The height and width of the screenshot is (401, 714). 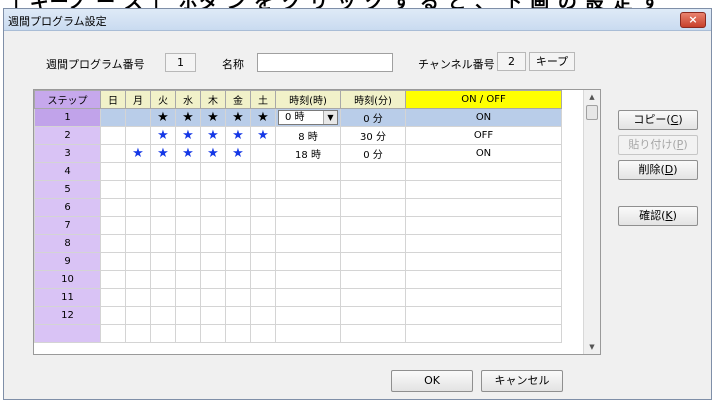 What do you see at coordinates (592, 97) in the screenshot?
I see `scroll-up-arrow-icon: ▲` at bounding box center [592, 97].